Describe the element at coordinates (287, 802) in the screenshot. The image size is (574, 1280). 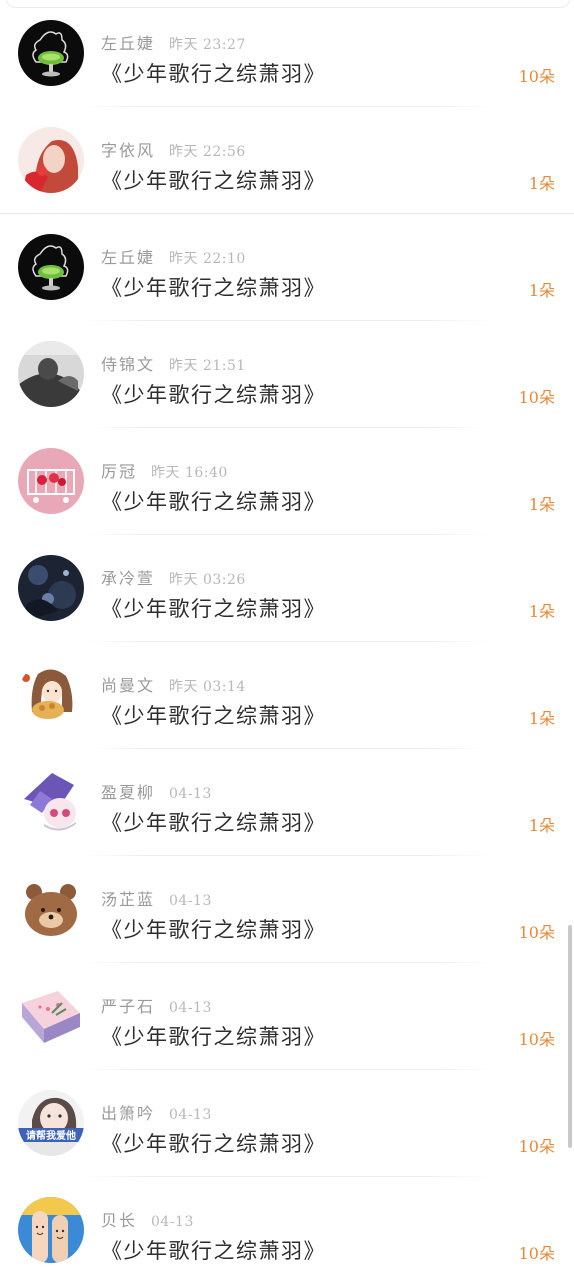
I see `list-item: 盈夏柳 04-13 《少年歌行之综萧羽》 1朵` at that location.